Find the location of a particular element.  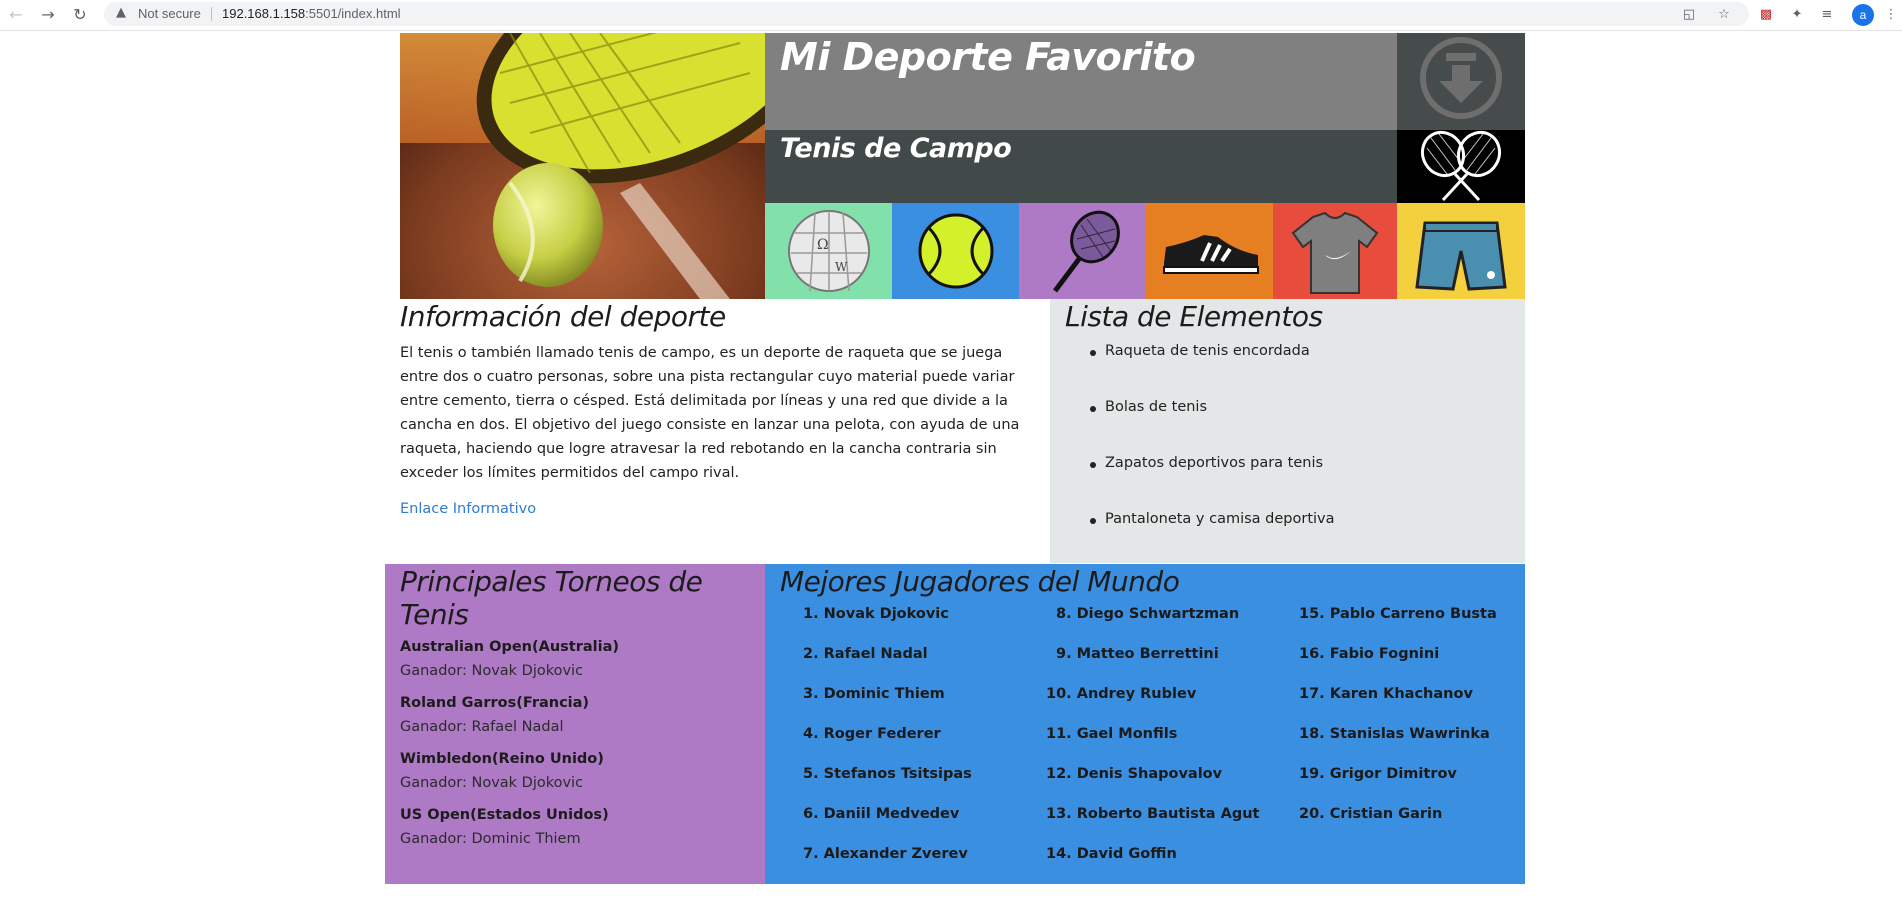

page-subtitle: Tenis de Campo is located at coordinates (896, 148).